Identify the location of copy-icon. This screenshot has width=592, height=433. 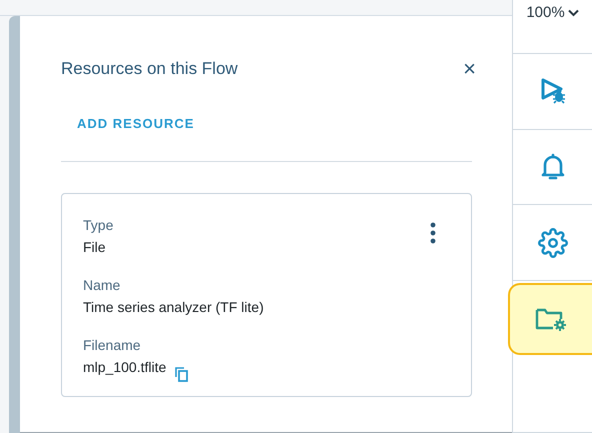
(181, 374).